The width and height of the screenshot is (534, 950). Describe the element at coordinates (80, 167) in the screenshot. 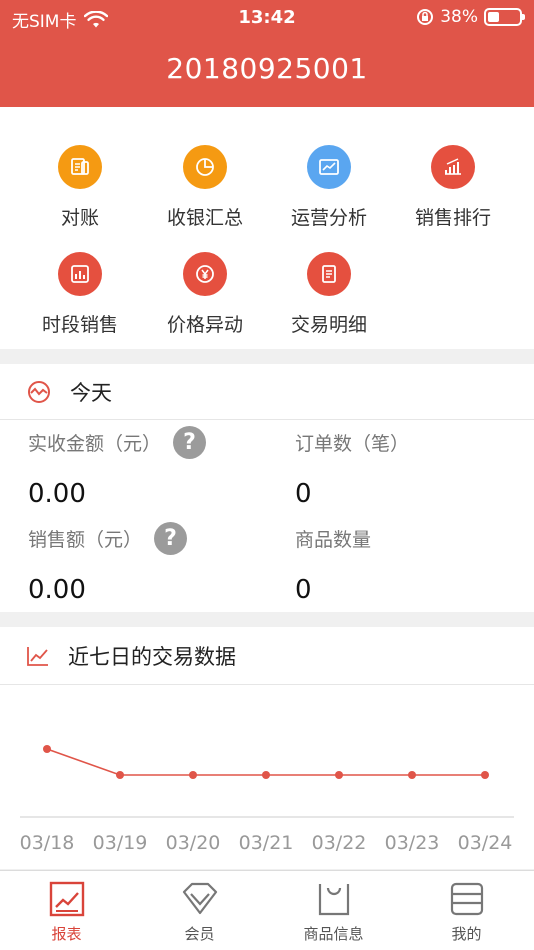

I see `receipt-icon` at that location.